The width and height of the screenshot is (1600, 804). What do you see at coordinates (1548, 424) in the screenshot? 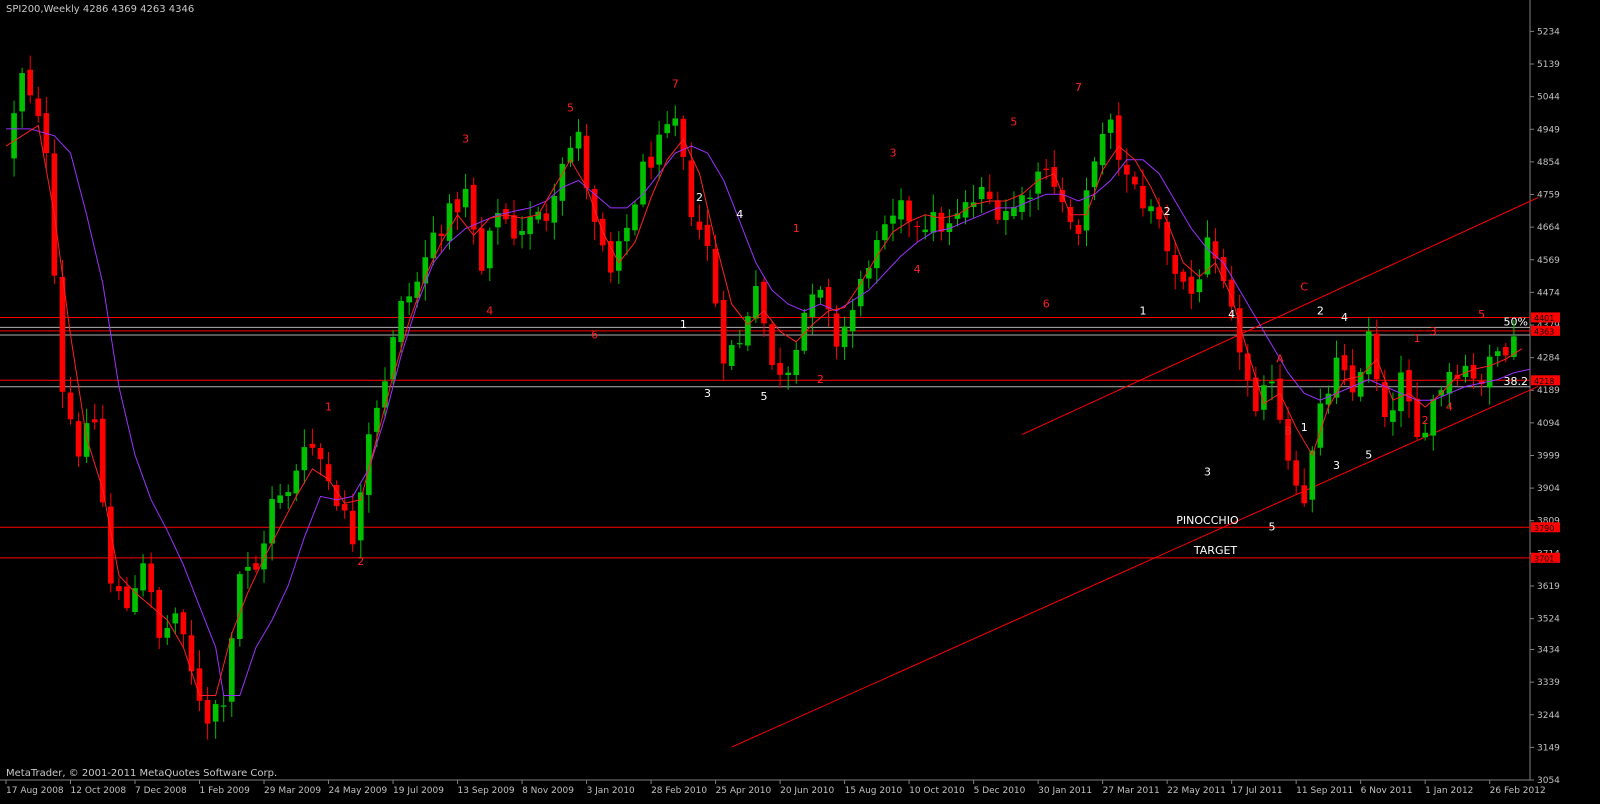
I see `price-tick-label: 4094` at bounding box center [1548, 424].